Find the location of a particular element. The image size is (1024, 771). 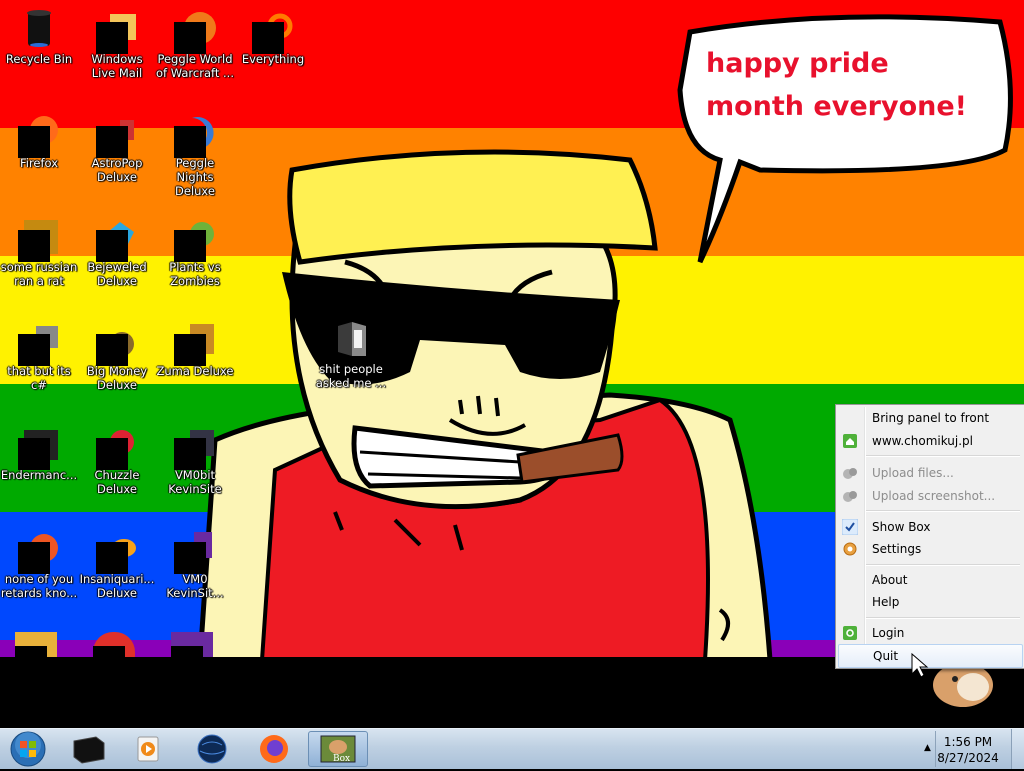

menu-item-label: Help is located at coordinates (886, 602).